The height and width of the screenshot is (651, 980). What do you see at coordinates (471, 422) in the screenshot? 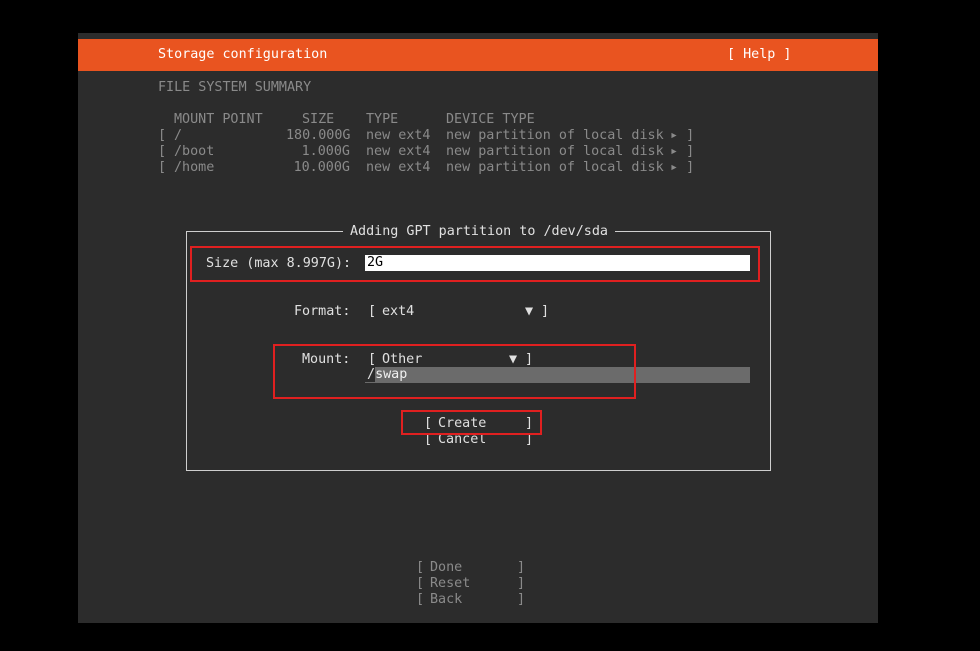
I see `annotation-highlight-create` at bounding box center [471, 422].